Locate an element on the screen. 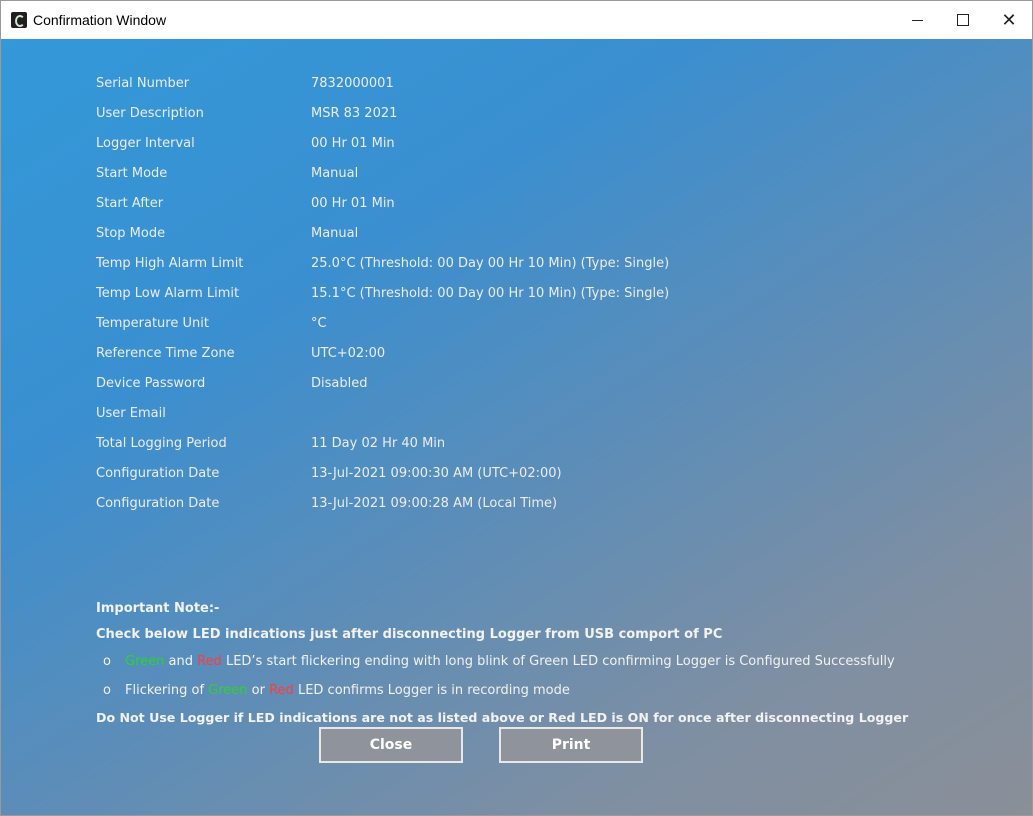  detail-label: Reference Time Zone is located at coordinates (165, 353).